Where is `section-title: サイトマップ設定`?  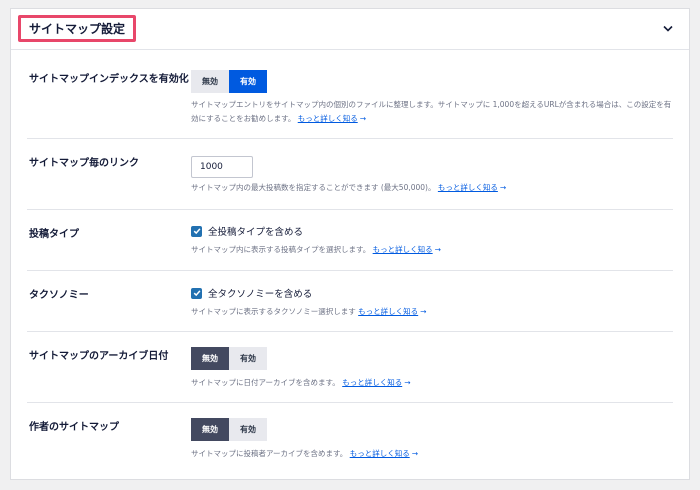
section-title: サイトマップ設定 is located at coordinates (77, 28).